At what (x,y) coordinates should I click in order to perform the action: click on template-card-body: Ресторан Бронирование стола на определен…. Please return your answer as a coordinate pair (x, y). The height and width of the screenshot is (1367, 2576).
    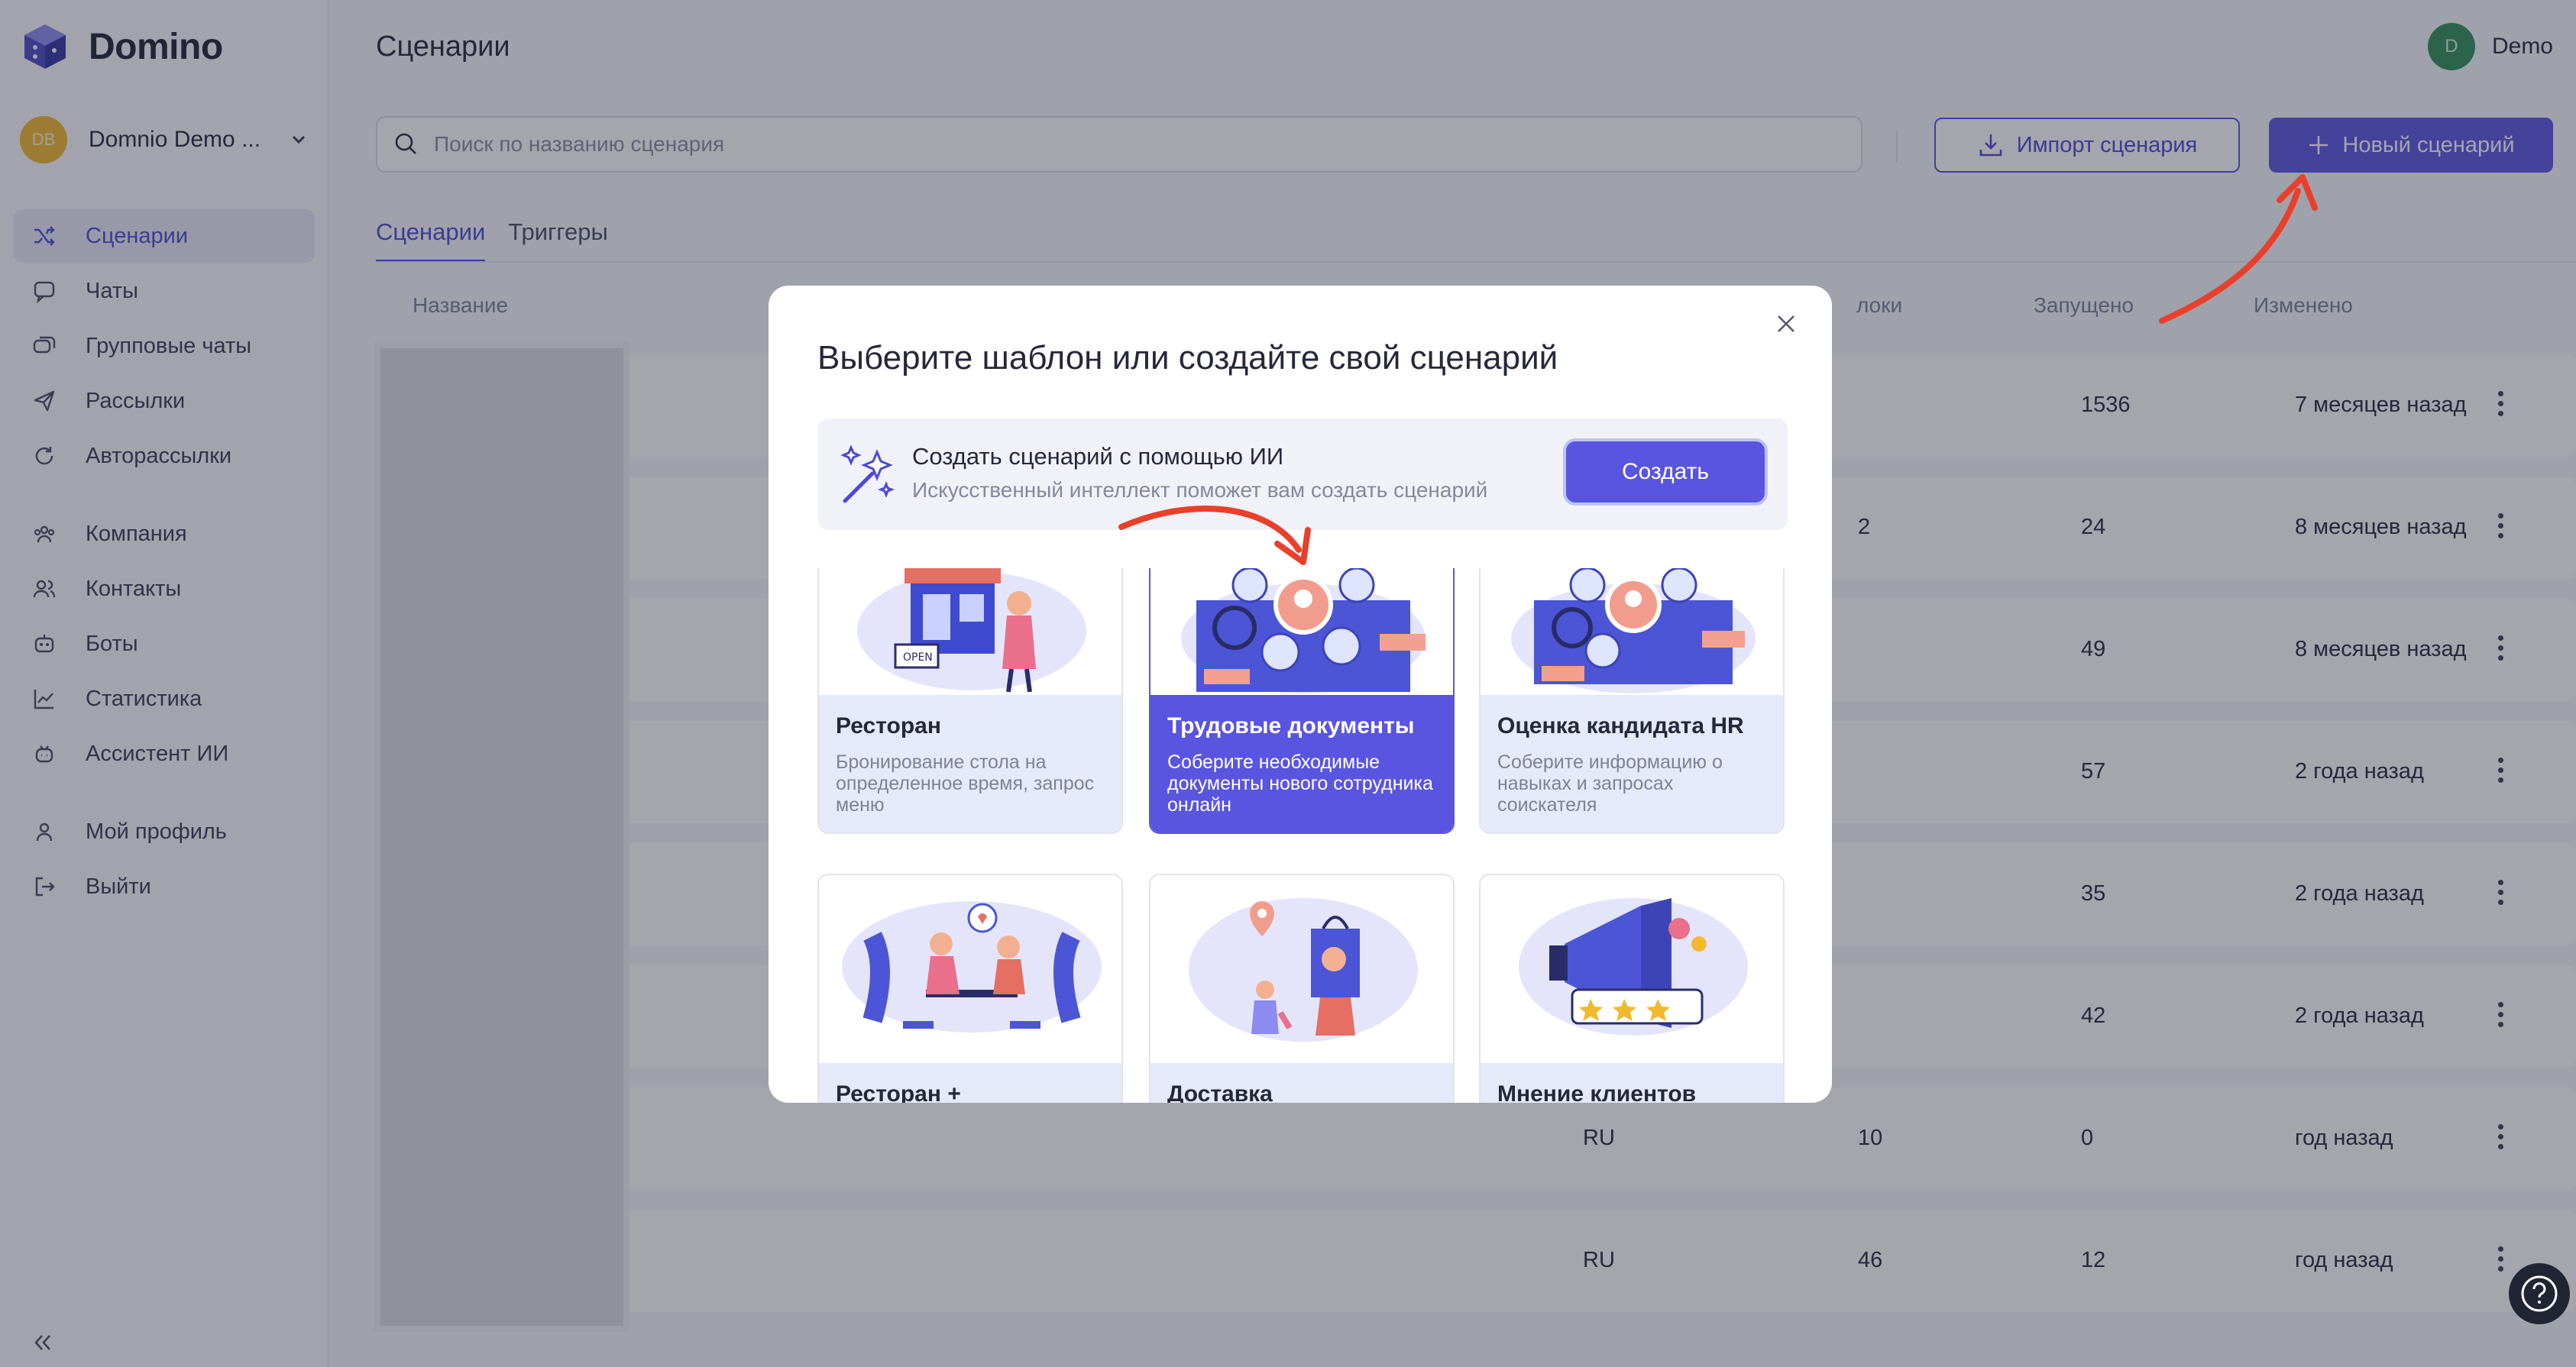
    Looking at the image, I should click on (970, 763).